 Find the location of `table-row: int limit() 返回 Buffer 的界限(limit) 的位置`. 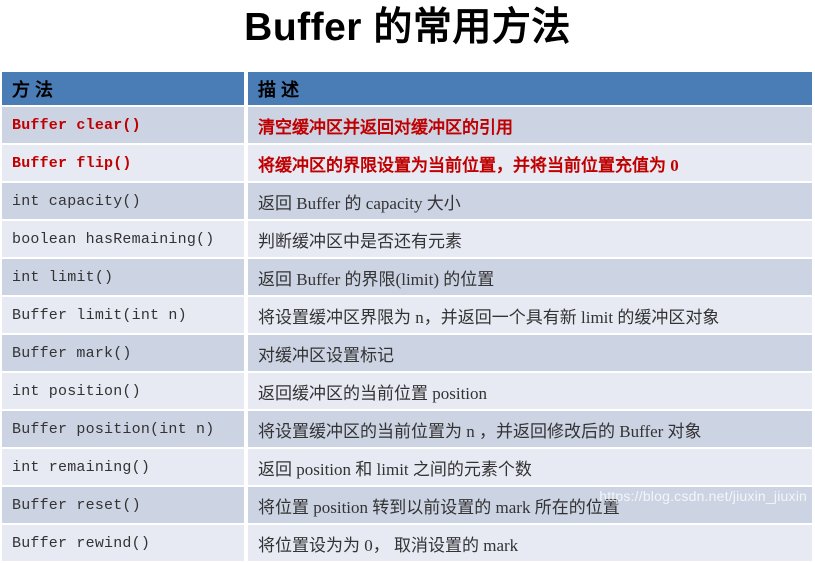

table-row: int limit() 返回 Buffer 的界限(limit) 的位置 is located at coordinates (407, 278).